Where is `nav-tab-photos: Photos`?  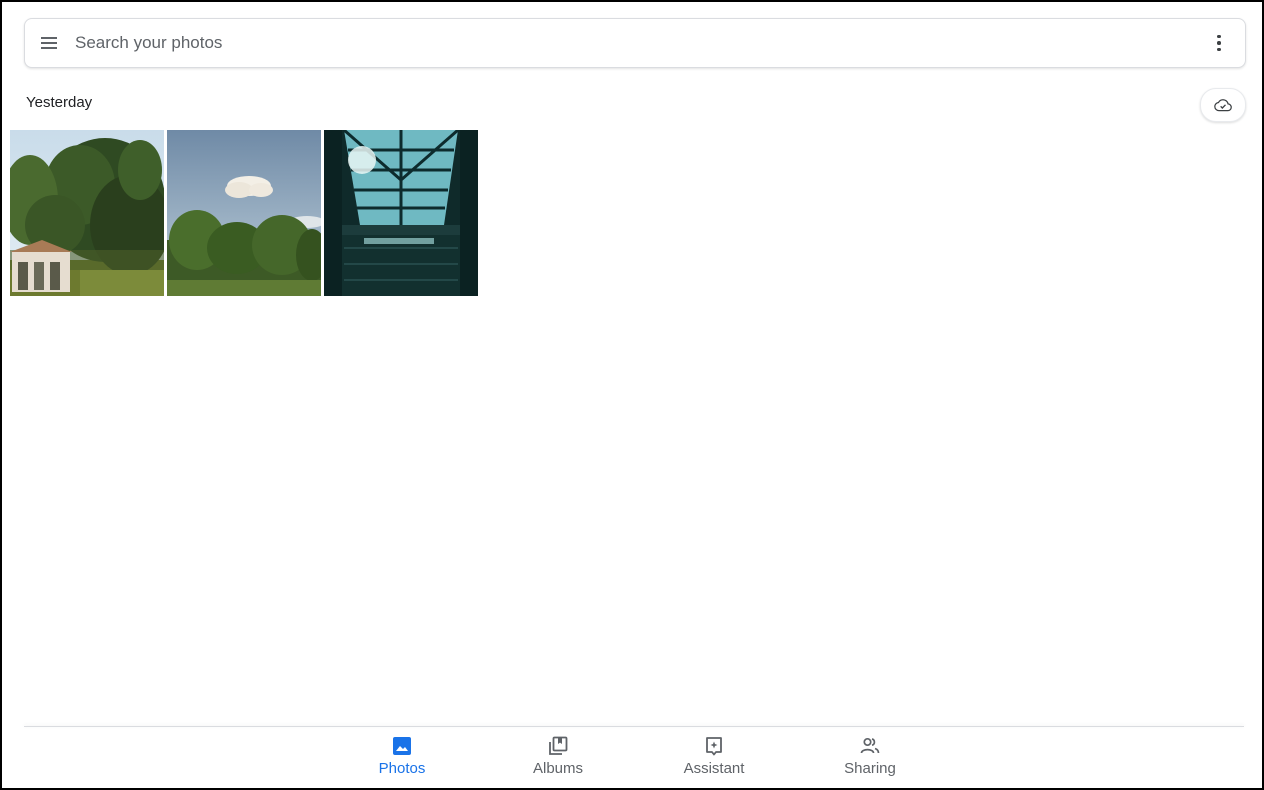 nav-tab-photos: Photos is located at coordinates (402, 759).